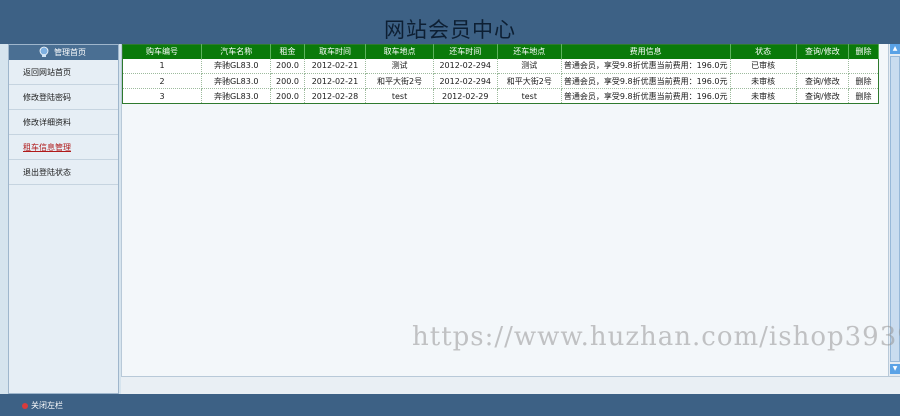 This screenshot has height=416, width=900. Describe the element at coordinates (47, 405) in the screenshot. I see `close-sidebar-label: 关闭左栏` at that location.